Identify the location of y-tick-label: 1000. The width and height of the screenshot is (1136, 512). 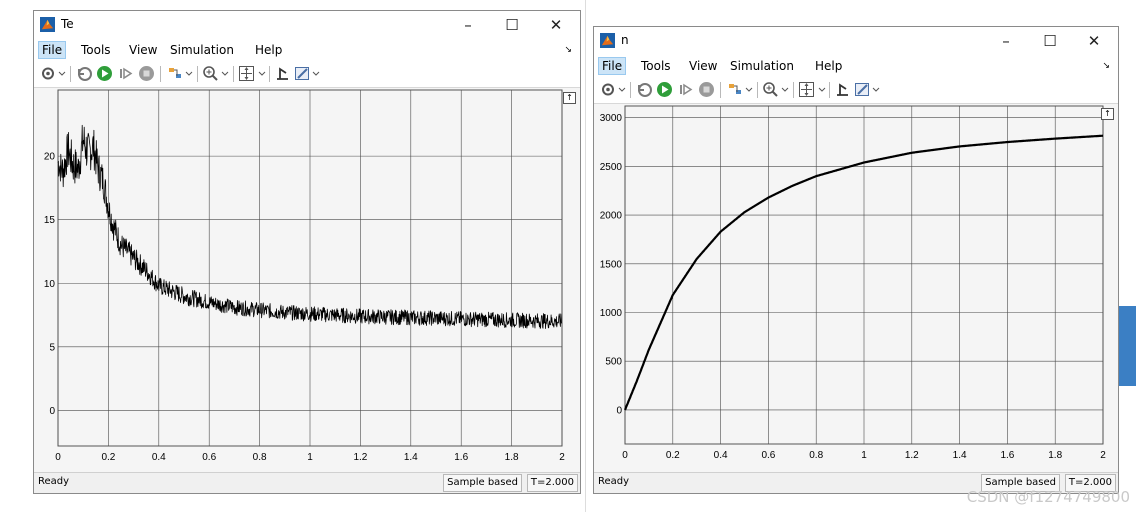
(611, 313).